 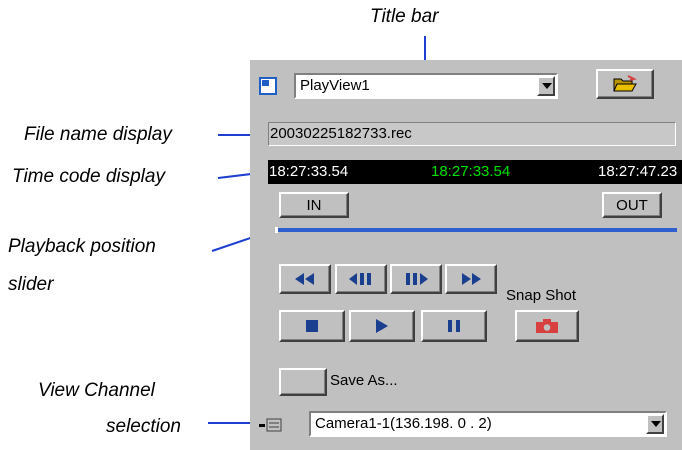 I want to click on step-forward-icon, so click(x=417, y=279).